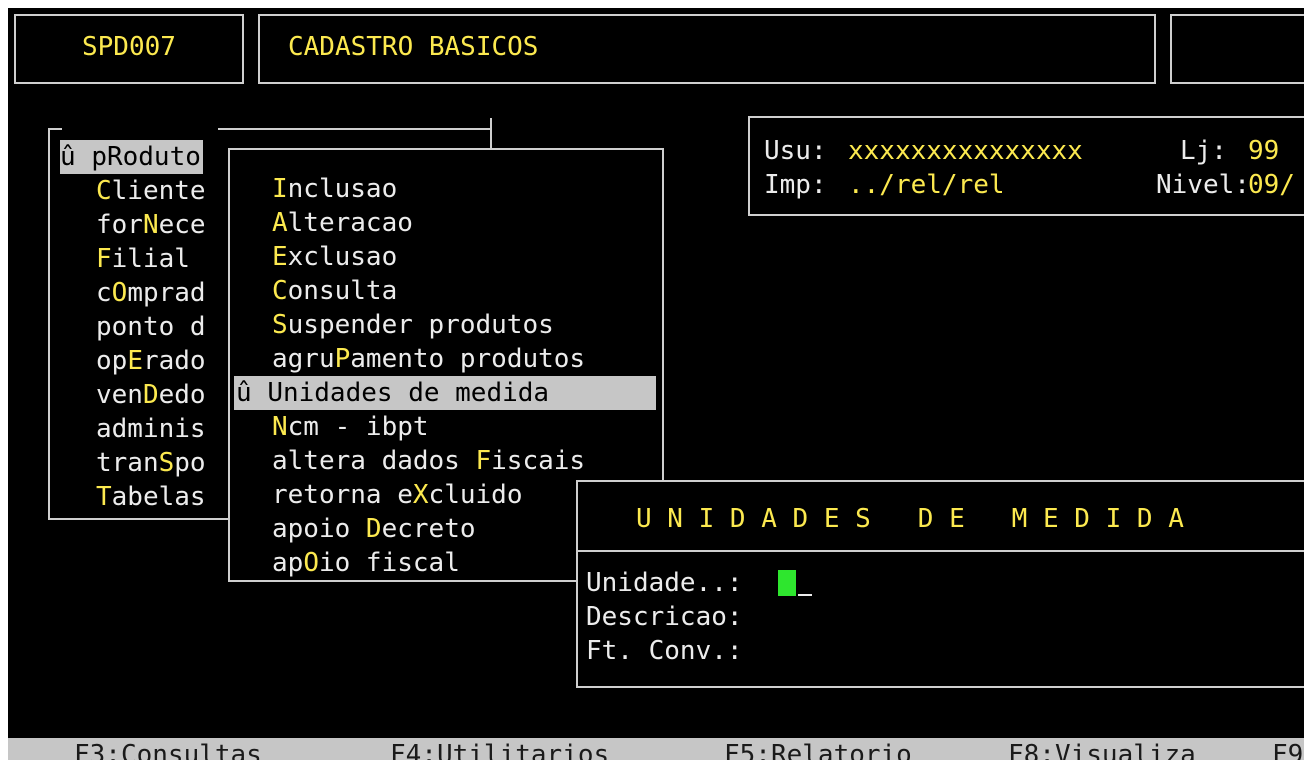  Describe the element at coordinates (499, 749) in the screenshot. I see `function-key-f4: F4:Utilitarios` at that location.